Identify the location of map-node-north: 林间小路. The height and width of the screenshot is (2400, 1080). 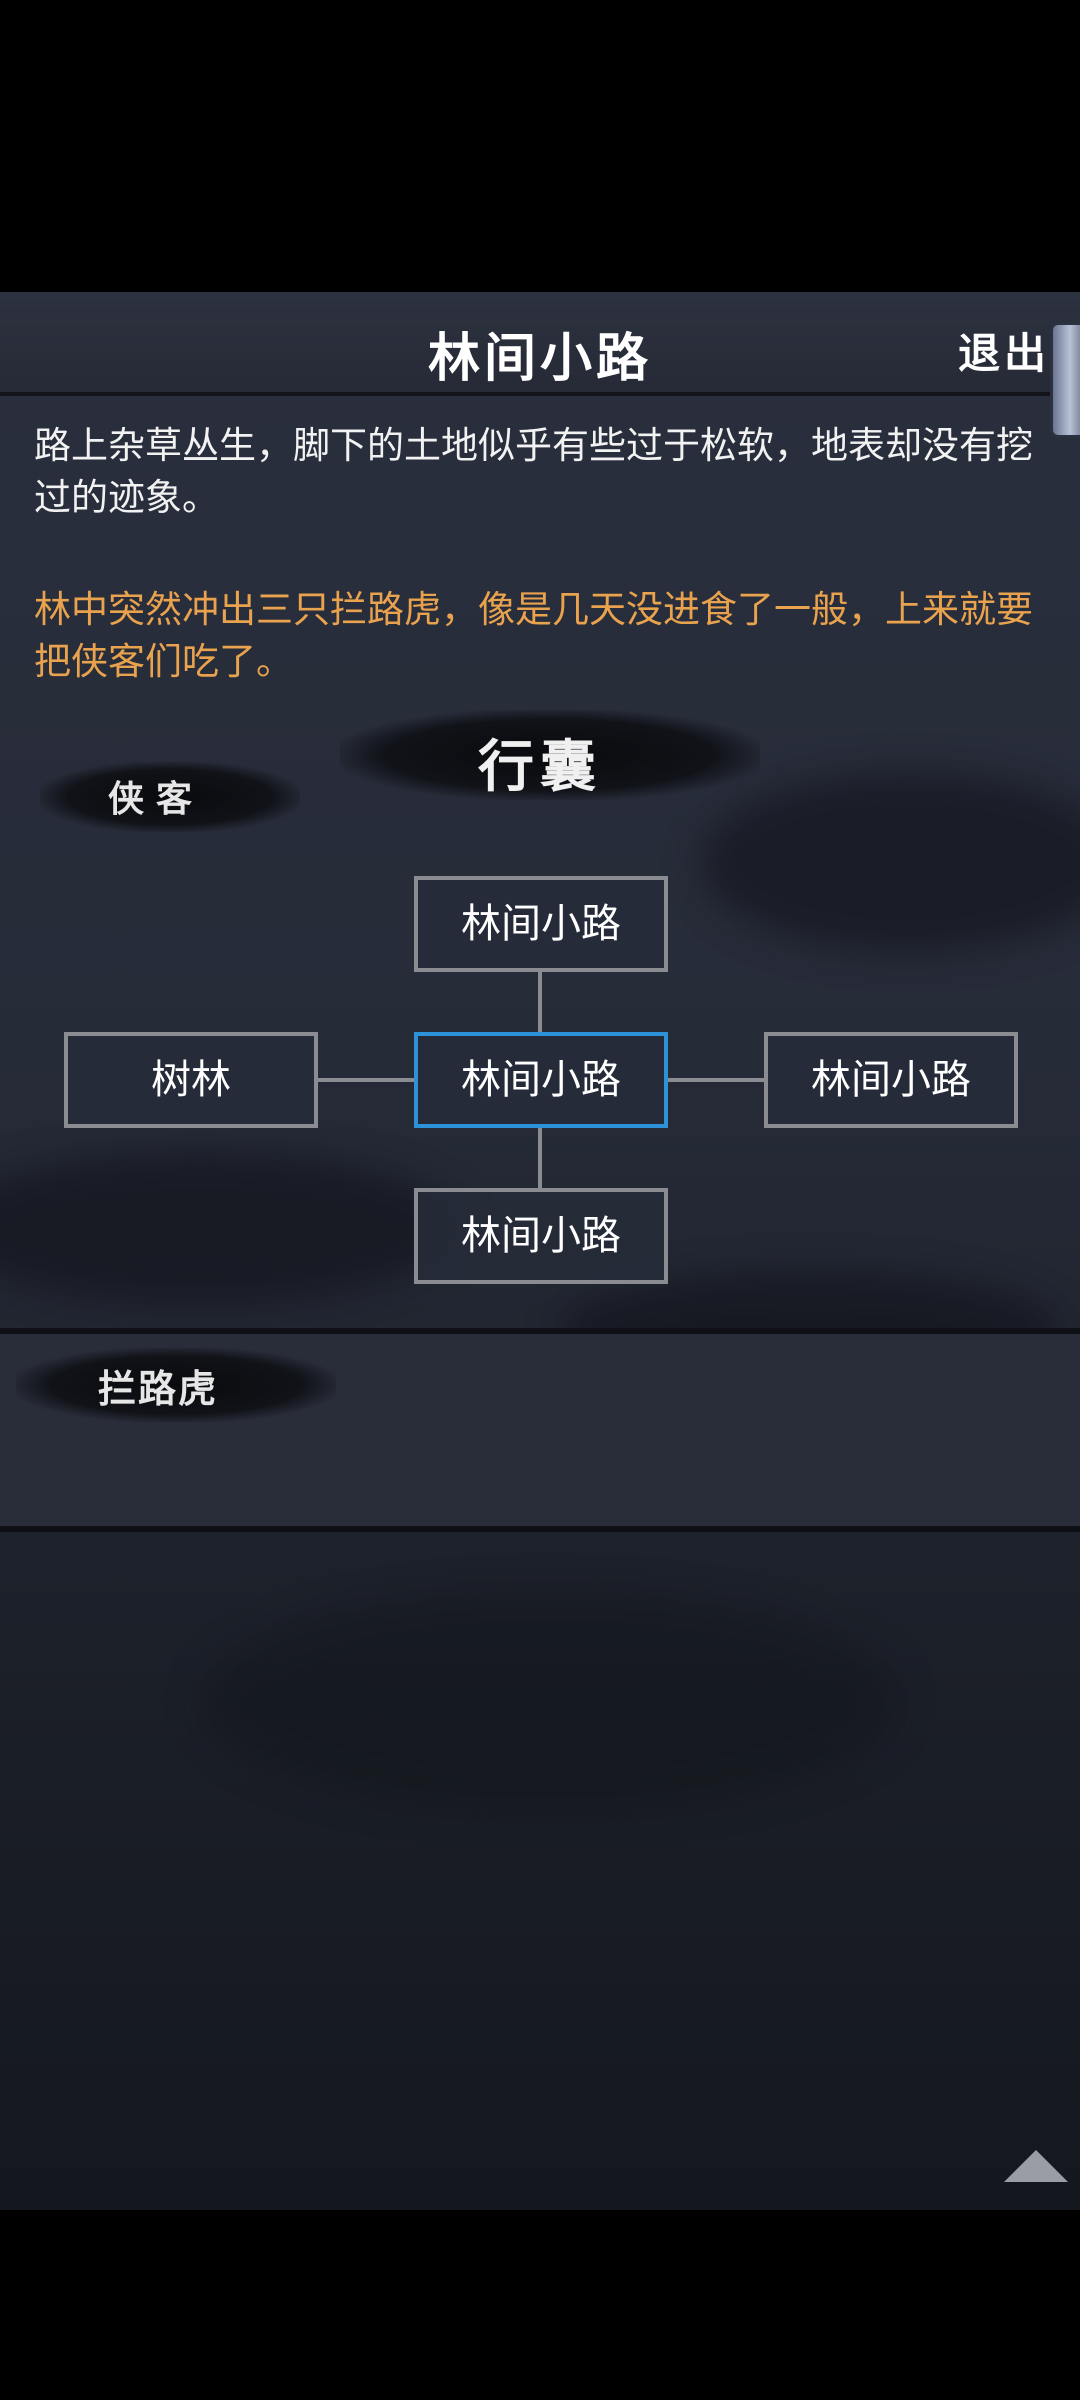
(541, 924).